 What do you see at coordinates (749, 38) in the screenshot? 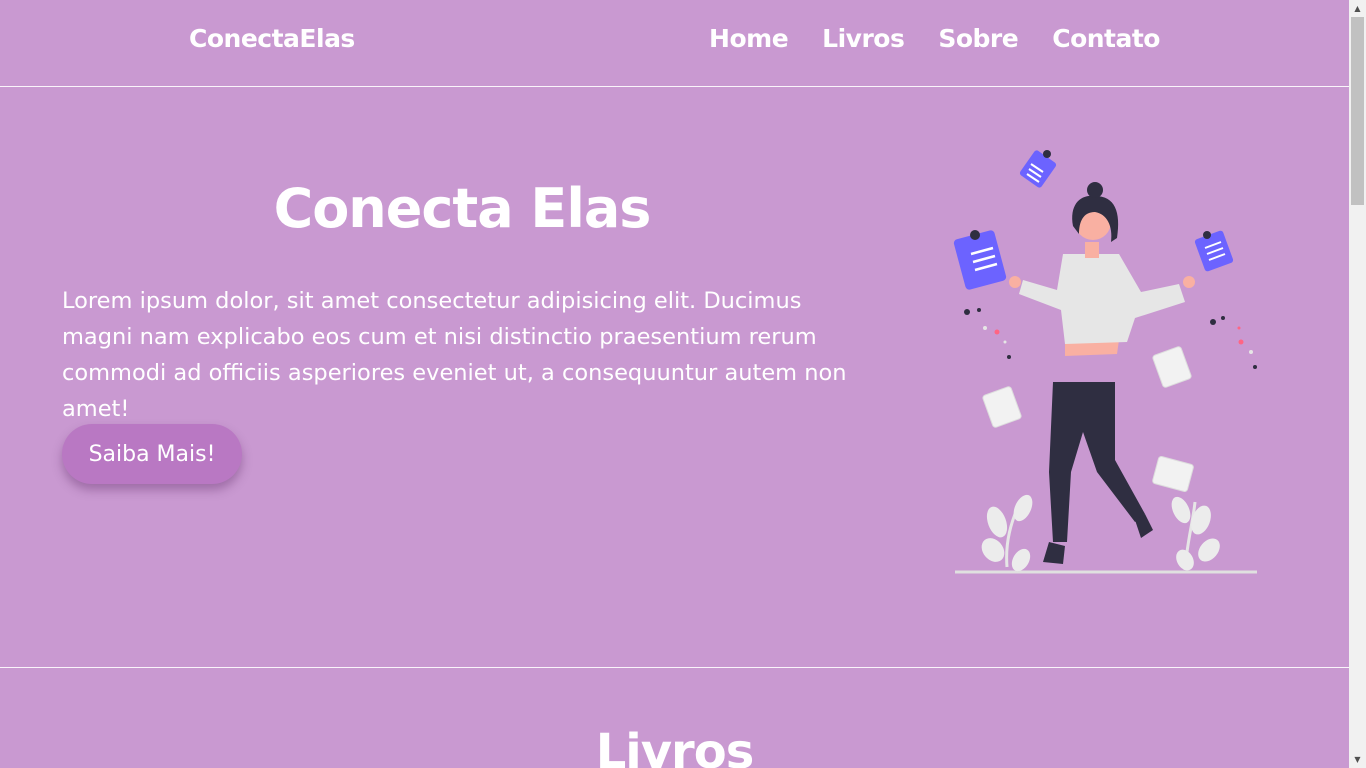
I see `nav-link-home: Home` at bounding box center [749, 38].